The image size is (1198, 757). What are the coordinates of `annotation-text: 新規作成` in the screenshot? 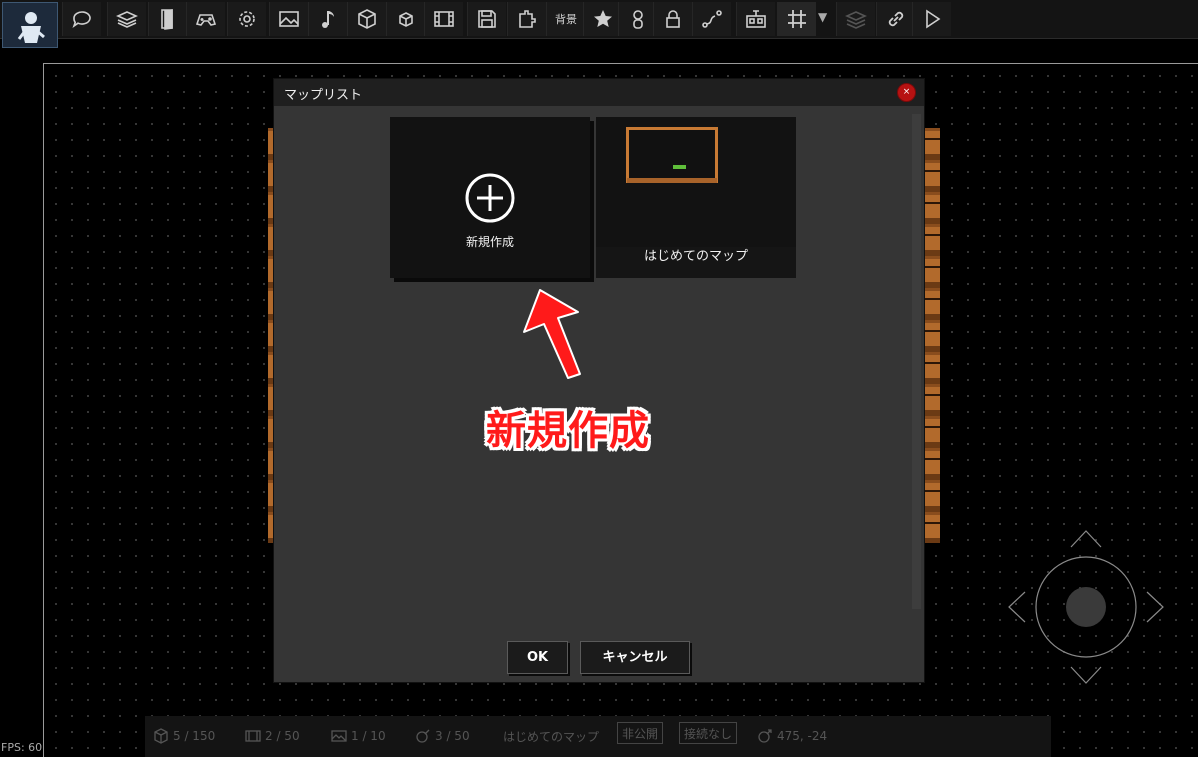 It's located at (568, 431).